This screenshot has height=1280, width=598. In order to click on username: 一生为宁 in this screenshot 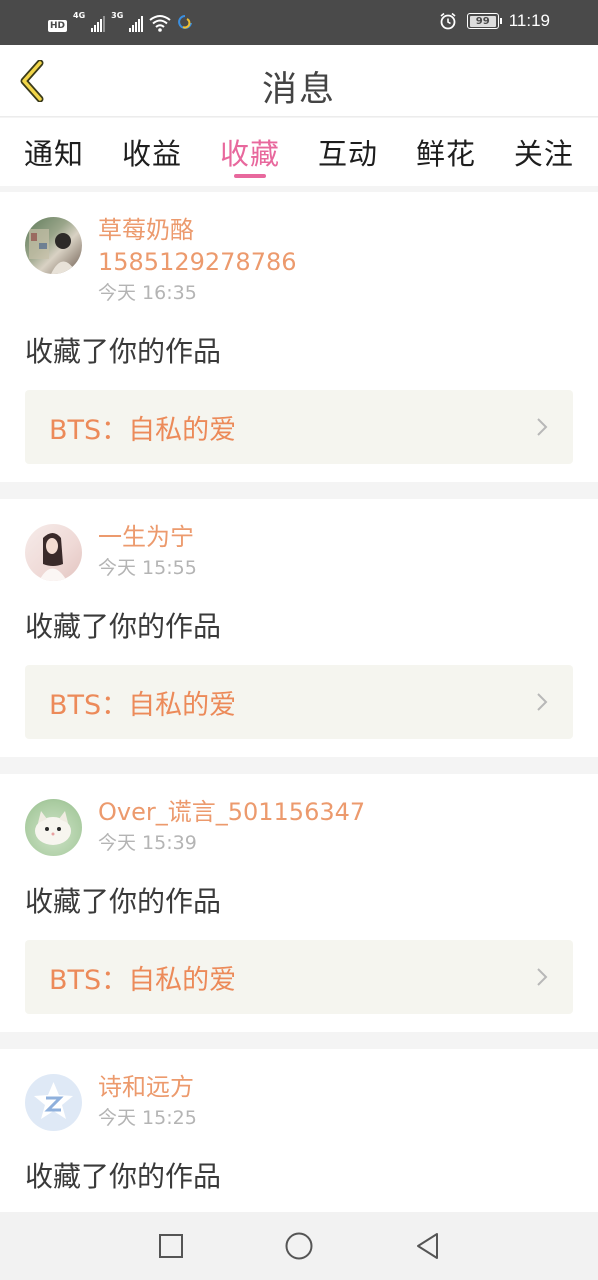, I will do `click(147, 537)`.